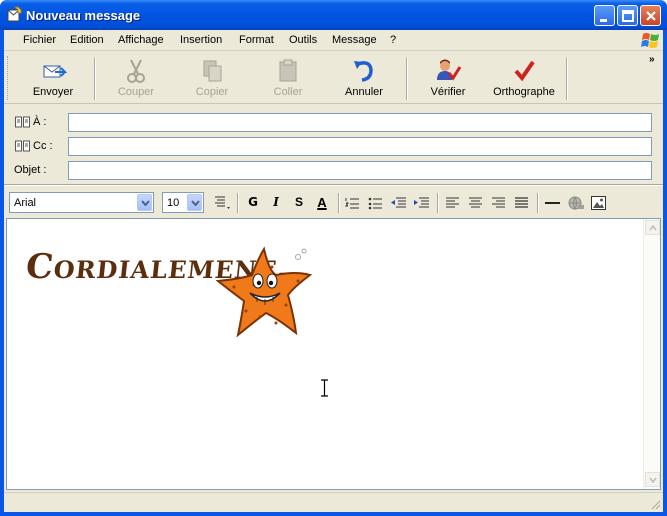 This screenshot has width=667, height=516. Describe the element at coordinates (652, 59) in the screenshot. I see `toolbar-overflow-icon: »` at that location.